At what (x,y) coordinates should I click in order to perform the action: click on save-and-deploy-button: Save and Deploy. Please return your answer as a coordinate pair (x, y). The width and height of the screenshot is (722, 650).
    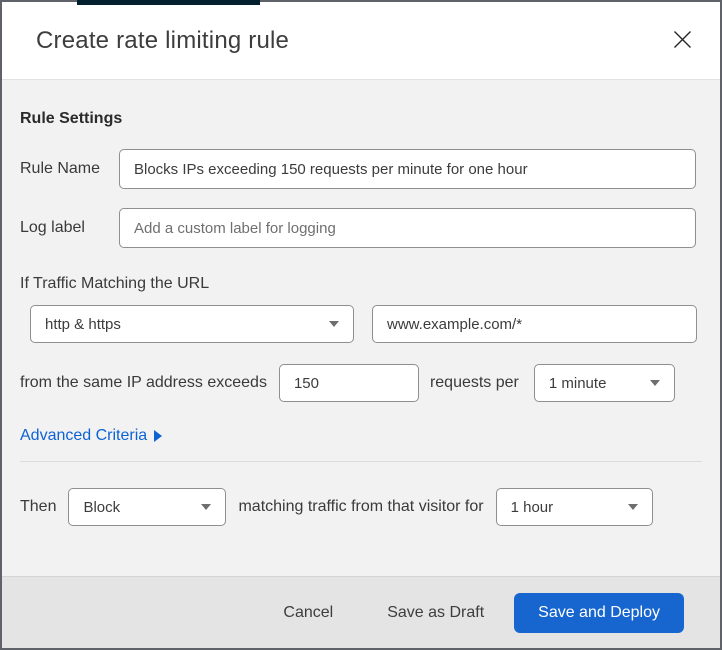
    Looking at the image, I should click on (599, 612).